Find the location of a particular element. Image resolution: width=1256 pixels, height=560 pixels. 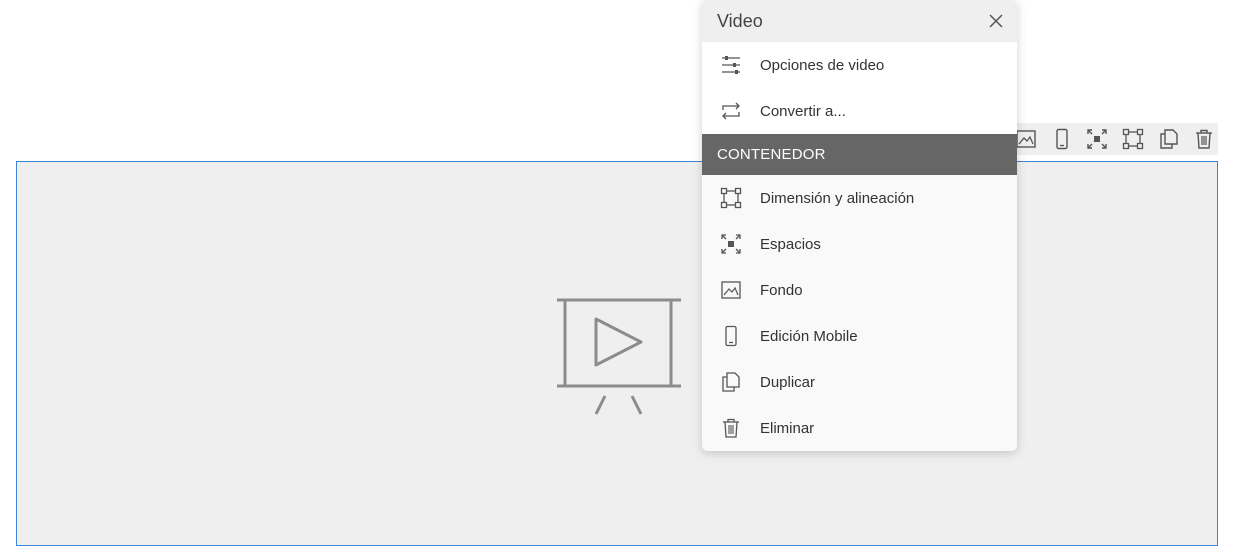

toolbar-spacing-button is located at coordinates (1097, 139).